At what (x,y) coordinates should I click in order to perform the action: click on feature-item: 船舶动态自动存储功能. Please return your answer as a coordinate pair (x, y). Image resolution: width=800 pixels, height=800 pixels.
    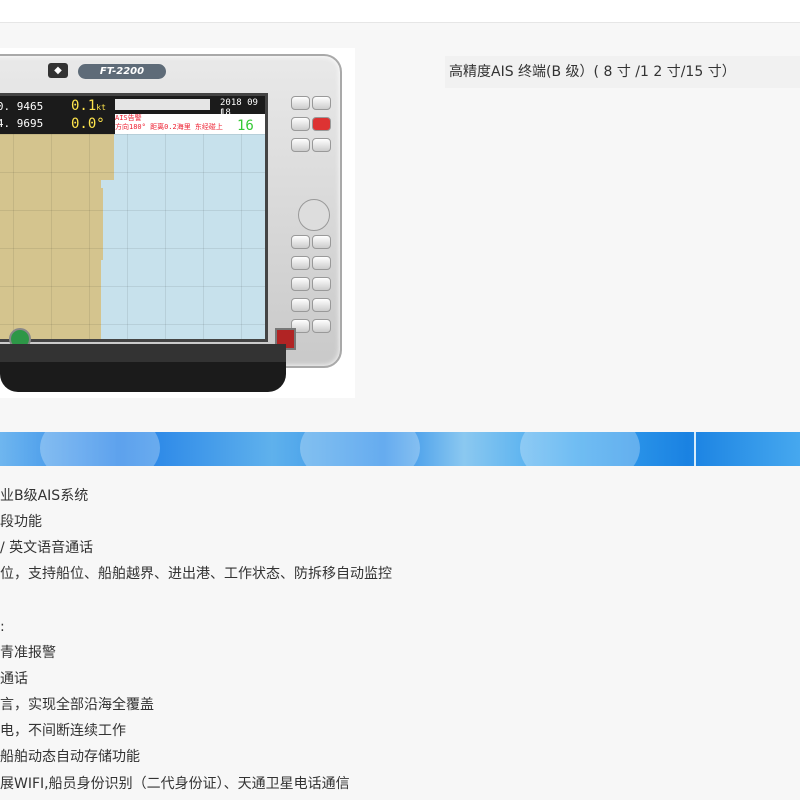
    Looking at the image, I should click on (70, 757).